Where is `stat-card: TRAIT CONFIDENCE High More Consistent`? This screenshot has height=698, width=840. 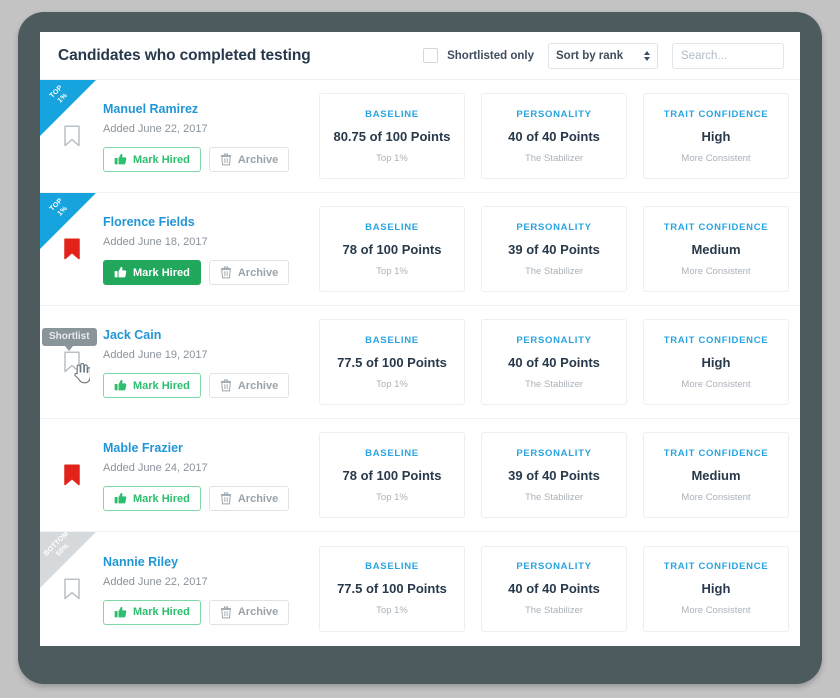 stat-card: TRAIT CONFIDENCE High More Consistent is located at coordinates (716, 588).